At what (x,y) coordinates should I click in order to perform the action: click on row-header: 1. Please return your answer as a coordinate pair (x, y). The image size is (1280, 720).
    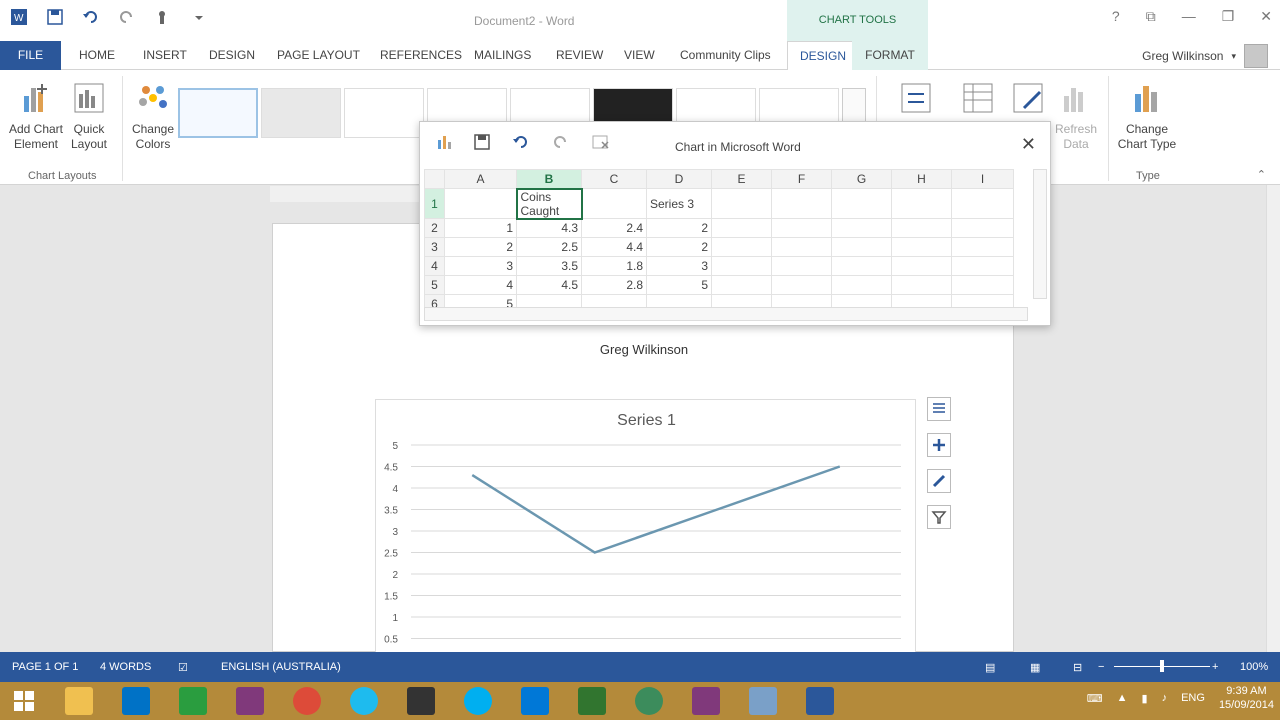
    Looking at the image, I should click on (434, 203).